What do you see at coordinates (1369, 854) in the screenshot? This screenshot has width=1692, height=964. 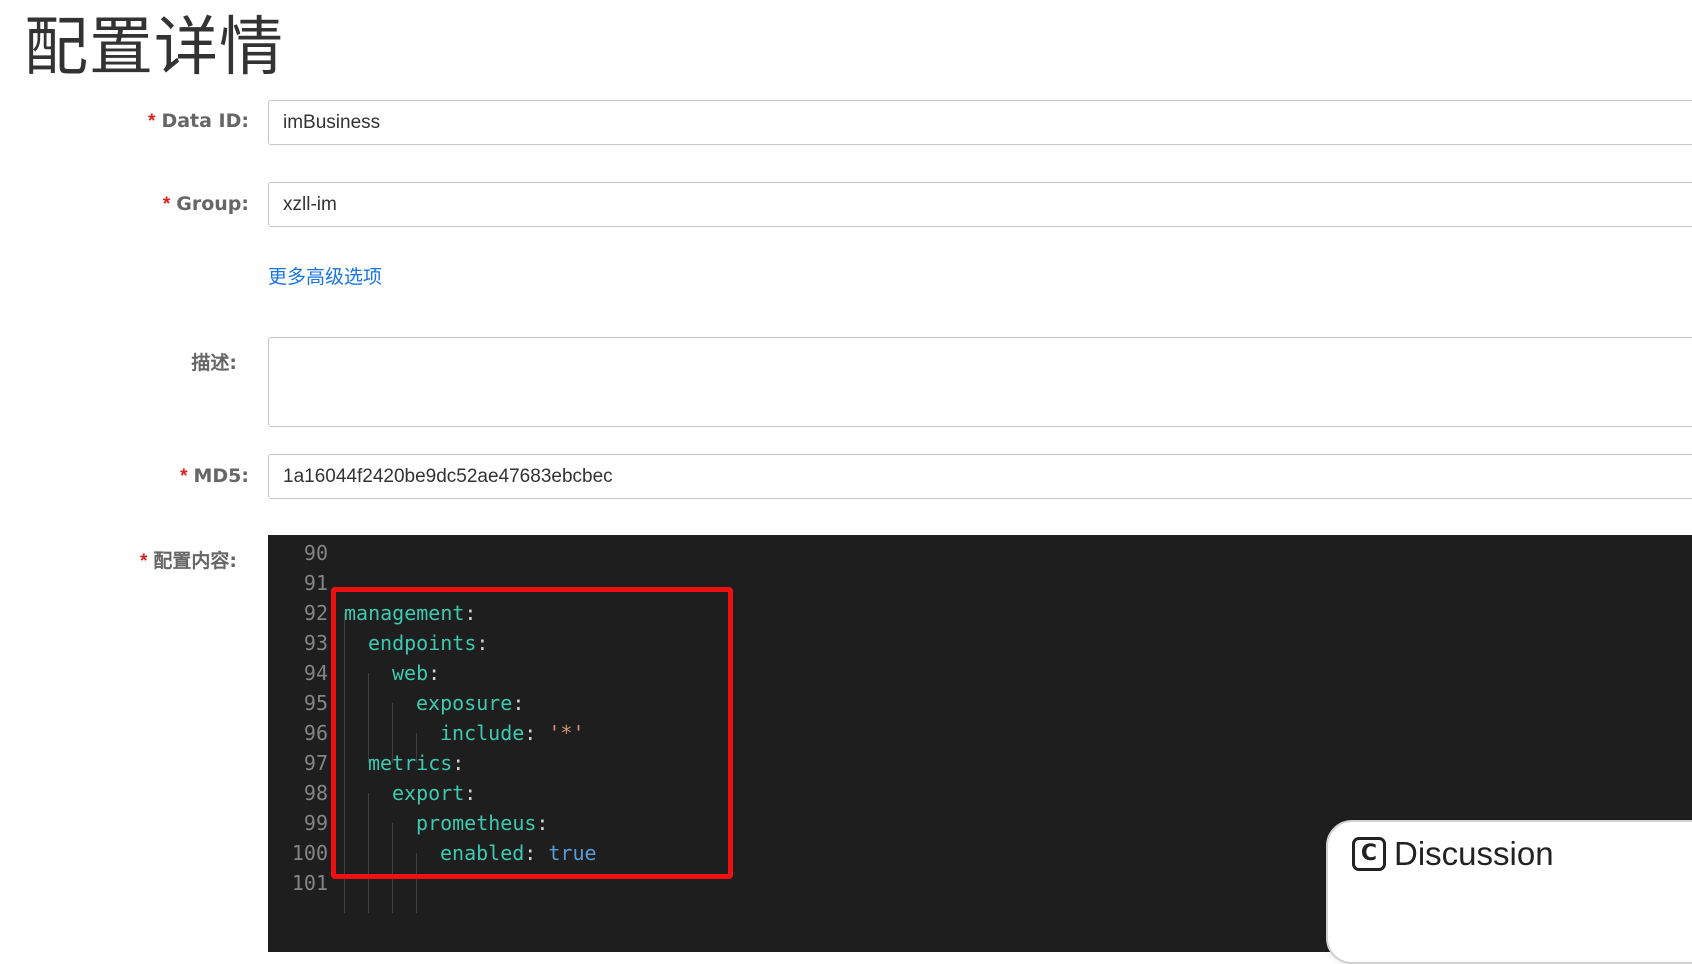 I see `discussion-icon: C` at bounding box center [1369, 854].